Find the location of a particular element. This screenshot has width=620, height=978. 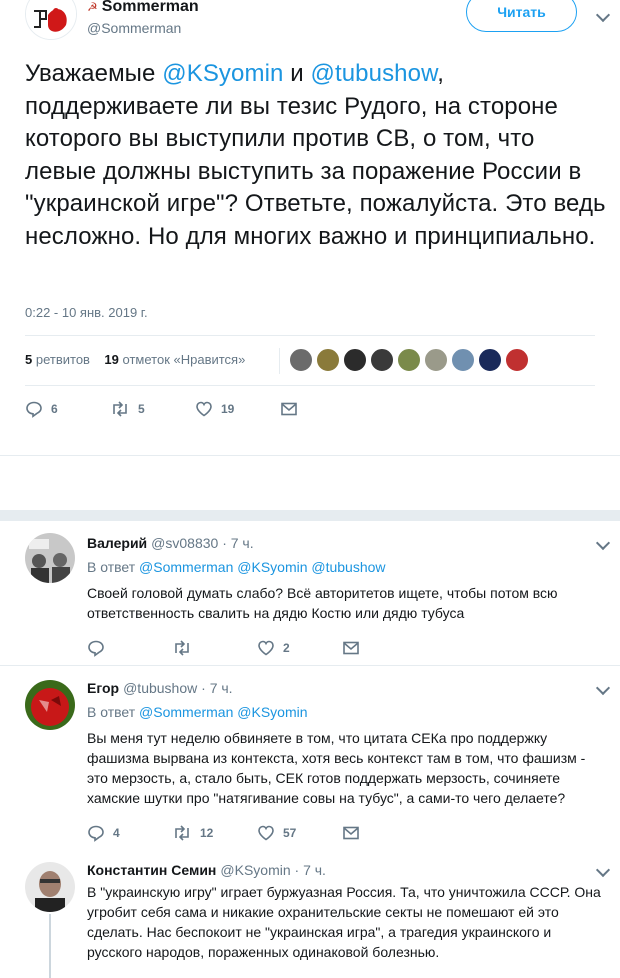

like-count: 19 is located at coordinates (228, 409).